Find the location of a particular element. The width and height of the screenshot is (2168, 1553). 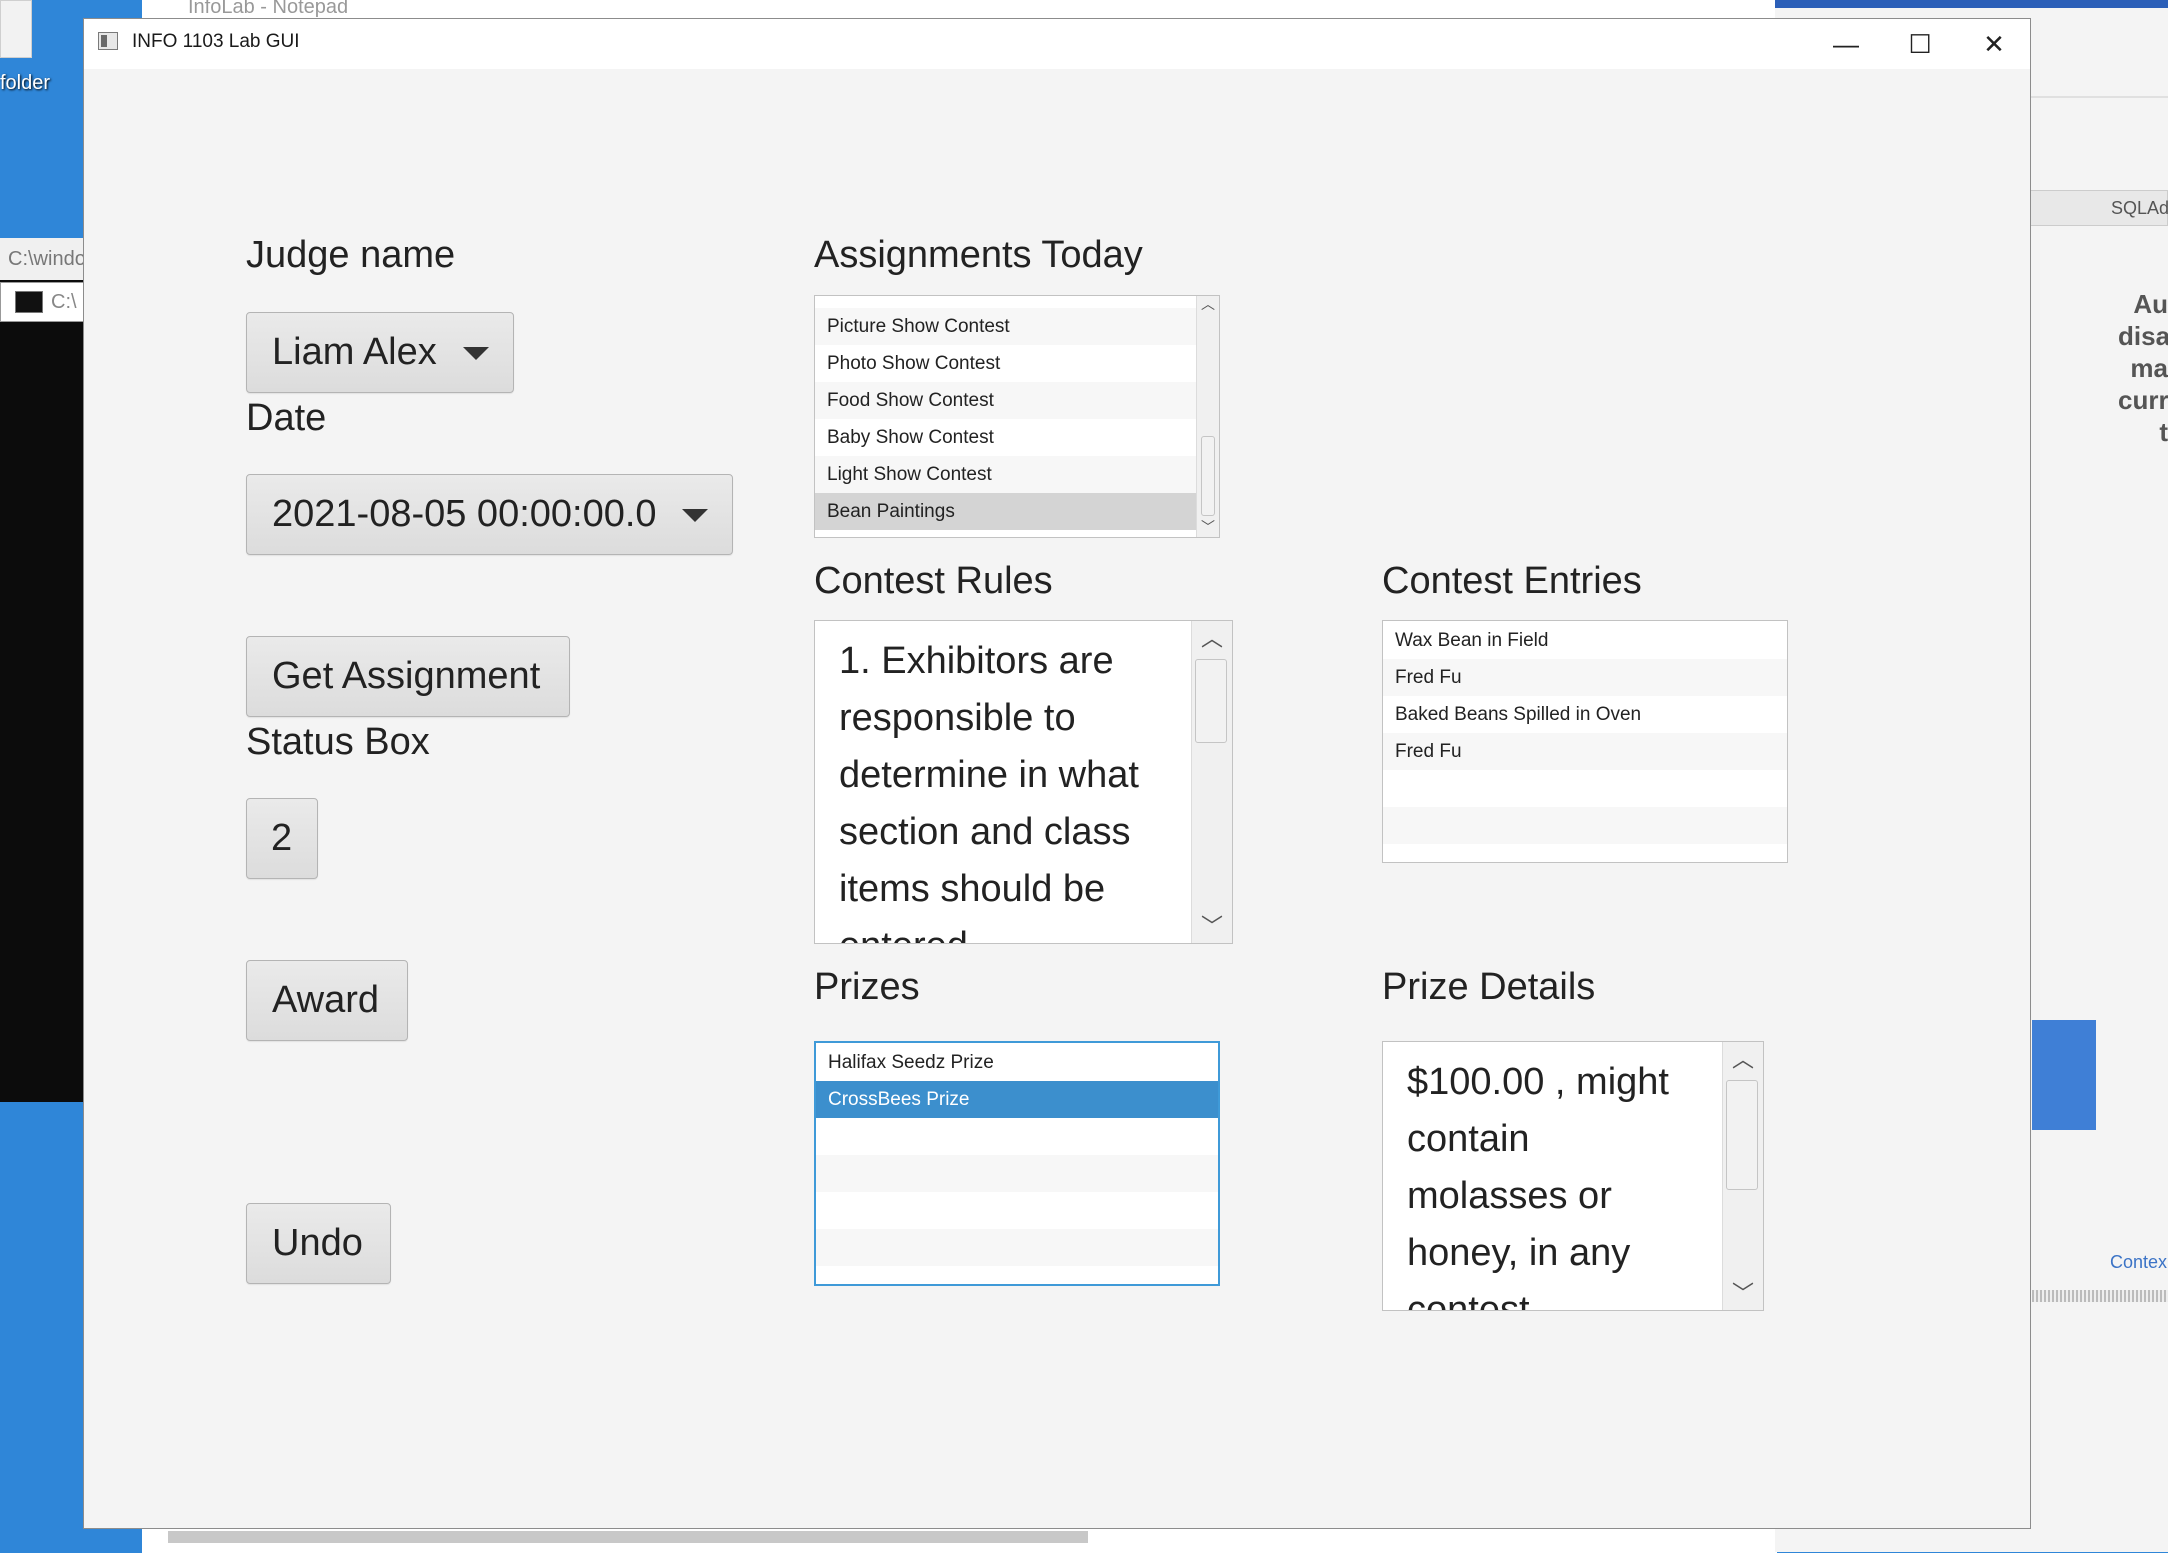

sql-app-titlebar is located at coordinates (1971, 4).